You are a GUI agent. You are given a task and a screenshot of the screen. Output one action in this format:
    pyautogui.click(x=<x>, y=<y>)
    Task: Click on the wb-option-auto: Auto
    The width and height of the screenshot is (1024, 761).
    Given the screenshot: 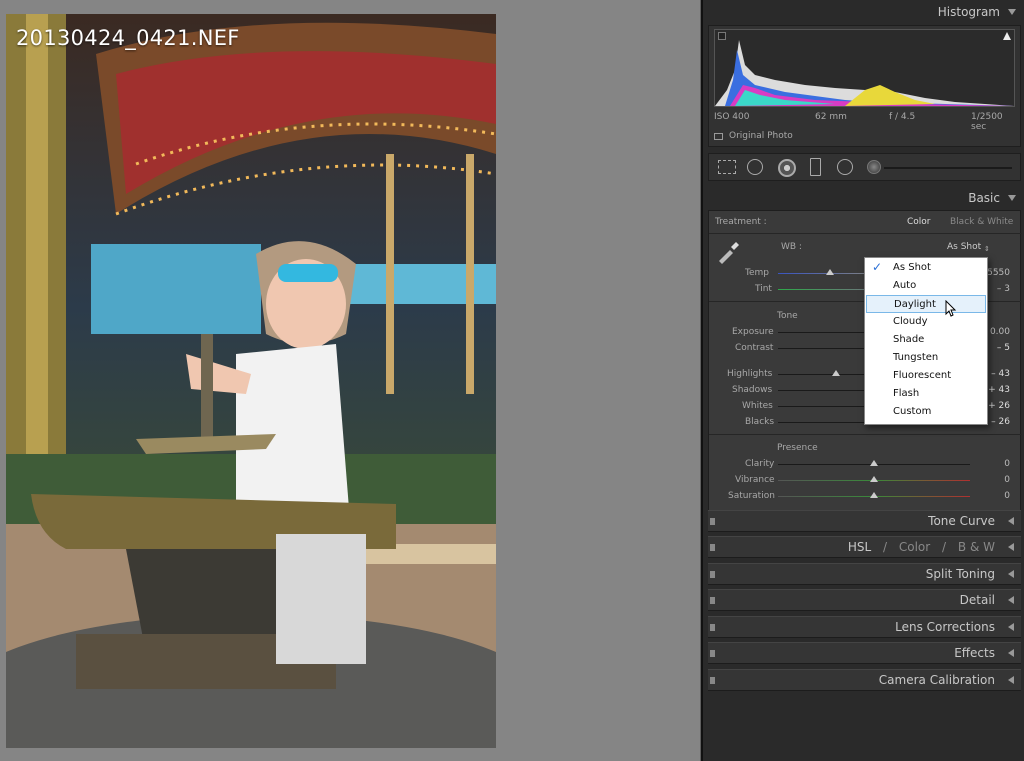 What is the action you would take?
    pyautogui.click(x=926, y=286)
    